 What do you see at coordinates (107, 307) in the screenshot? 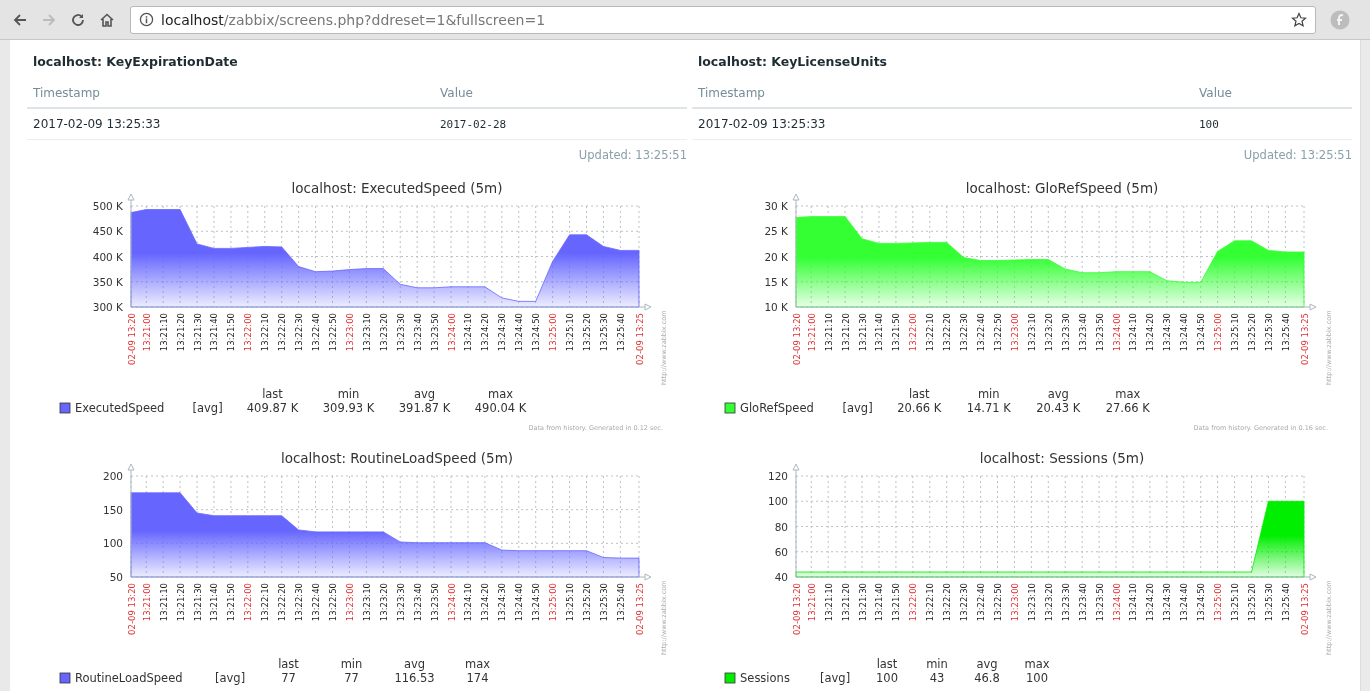
I see `y-tick-label: 300 K` at bounding box center [107, 307].